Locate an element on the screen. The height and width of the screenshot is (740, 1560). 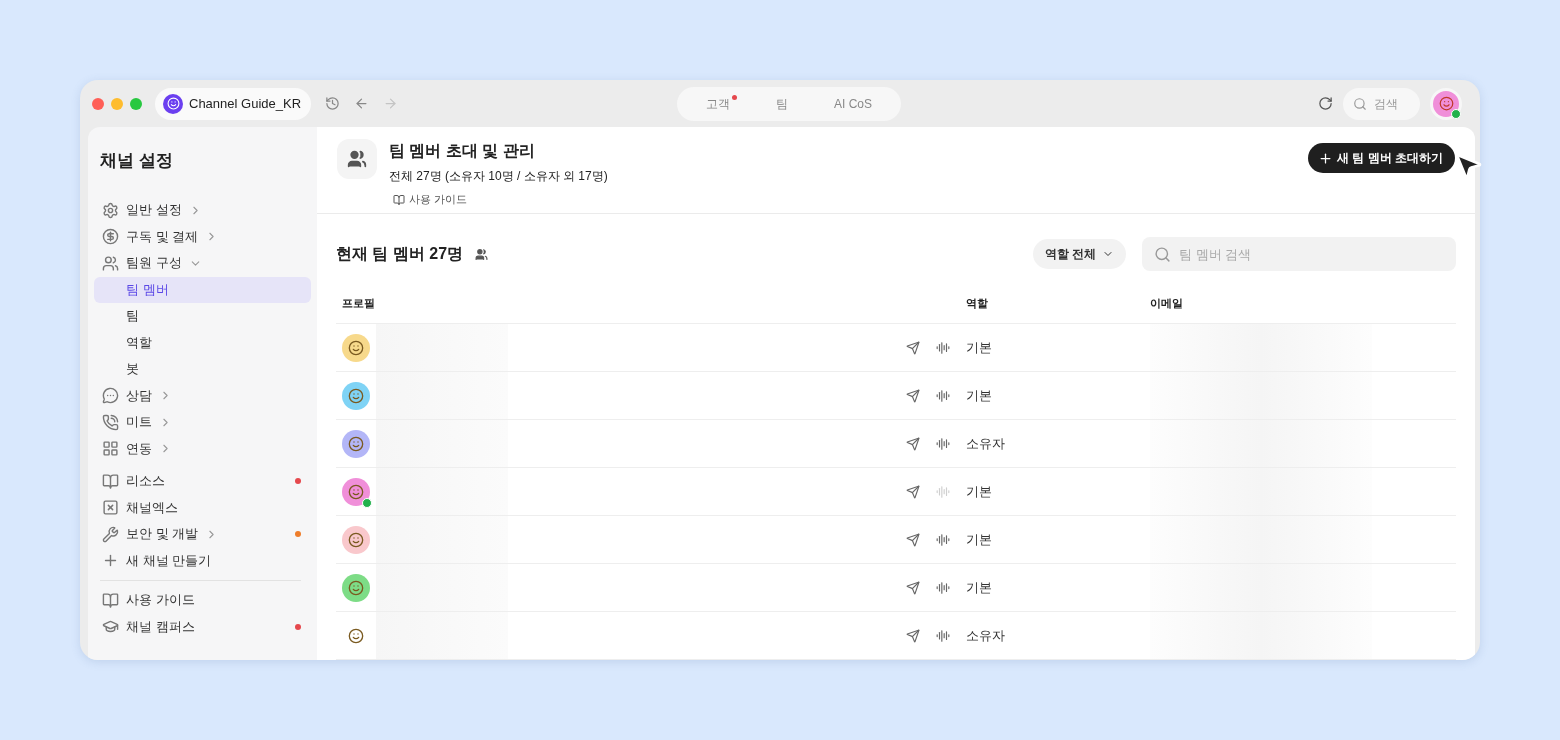
user-avatar is located at coordinates (1446, 103).